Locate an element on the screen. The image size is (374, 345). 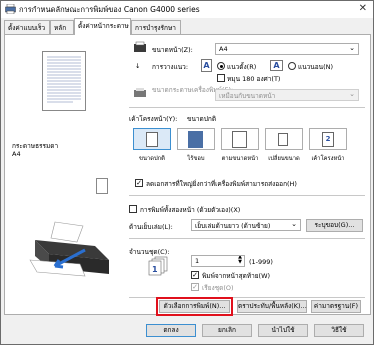
cancel-button: ยกเลิก is located at coordinates (227, 330).